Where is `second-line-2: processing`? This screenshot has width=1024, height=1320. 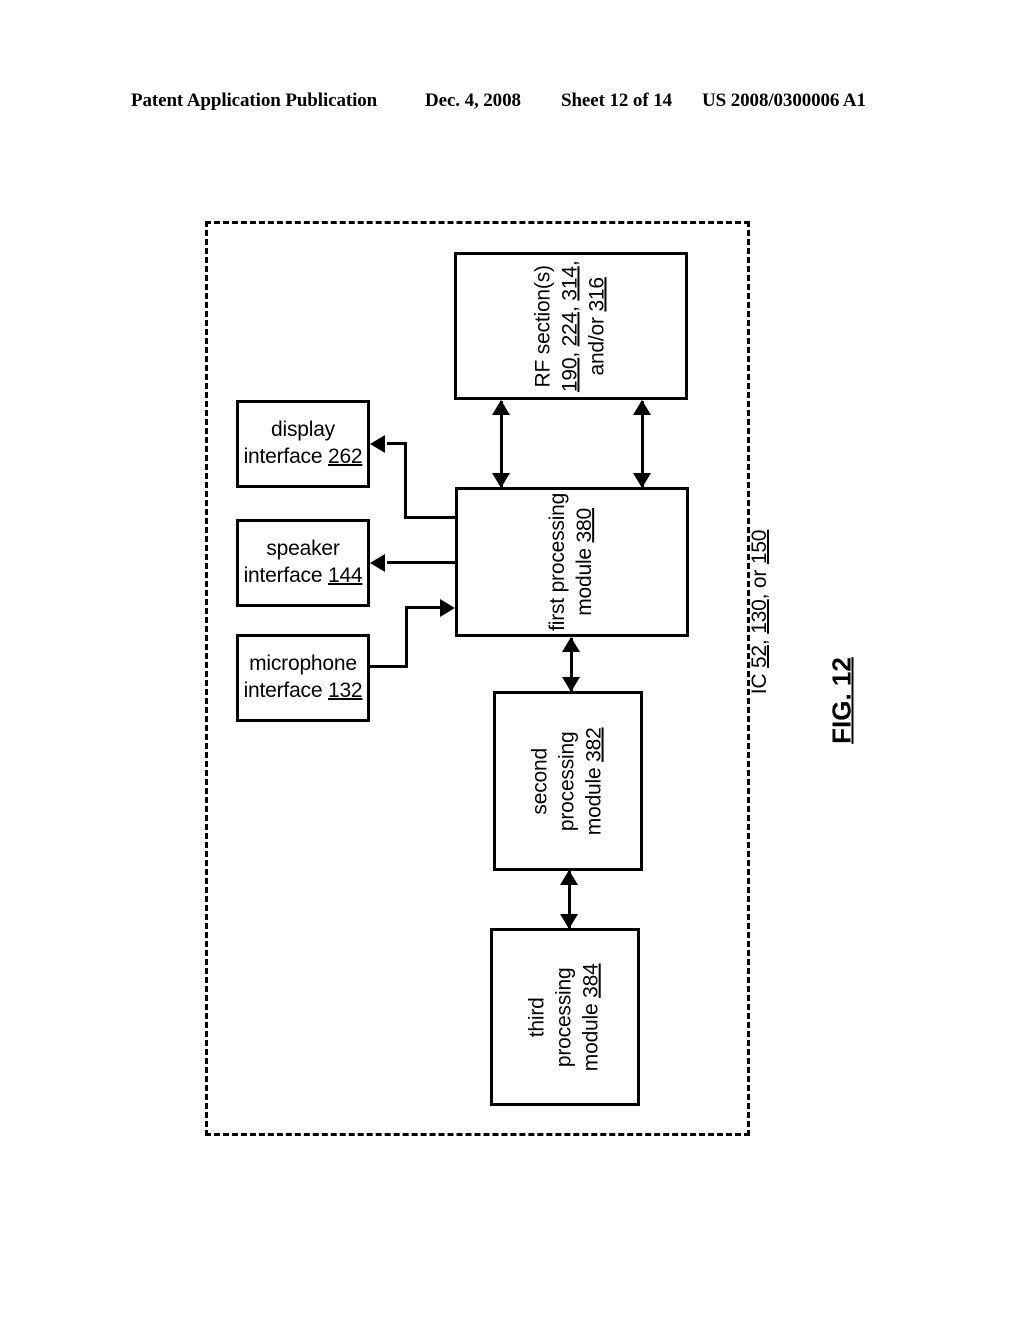 second-line-2: processing is located at coordinates (567, 781).